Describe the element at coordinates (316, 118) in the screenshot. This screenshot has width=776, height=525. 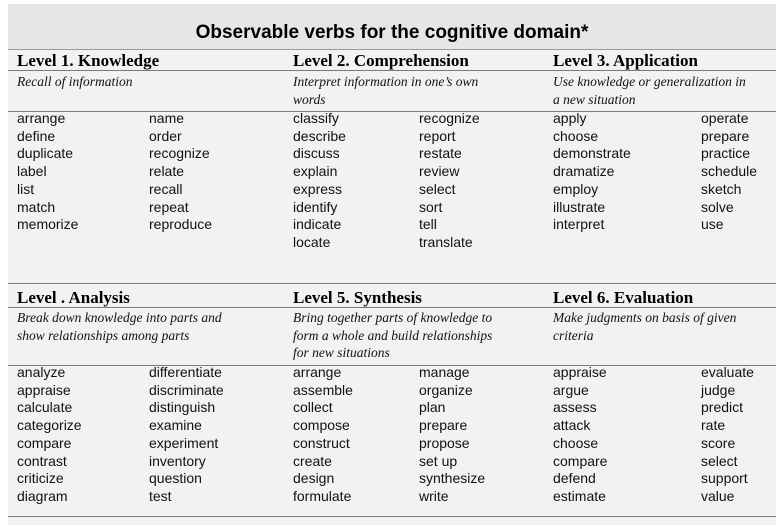
I see `verb: classify` at that location.